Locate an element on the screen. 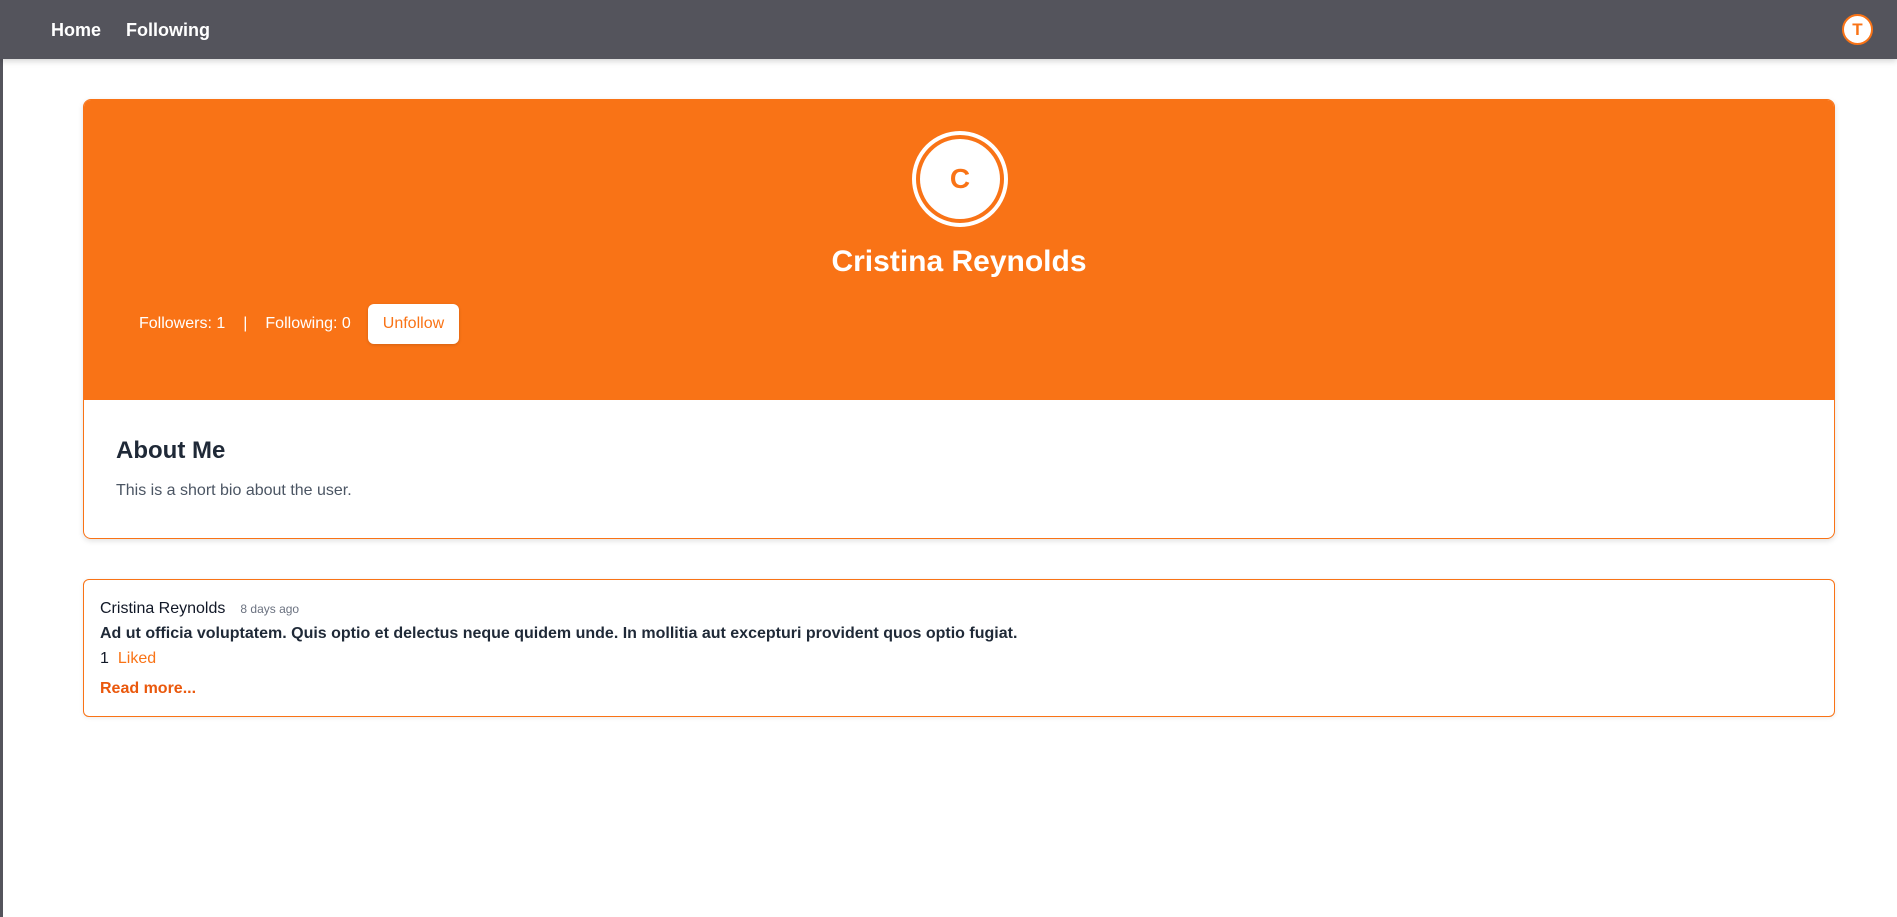 This screenshot has height=917, width=1897. post-meta: Cristina Reynolds 8 days ago is located at coordinates (959, 609).